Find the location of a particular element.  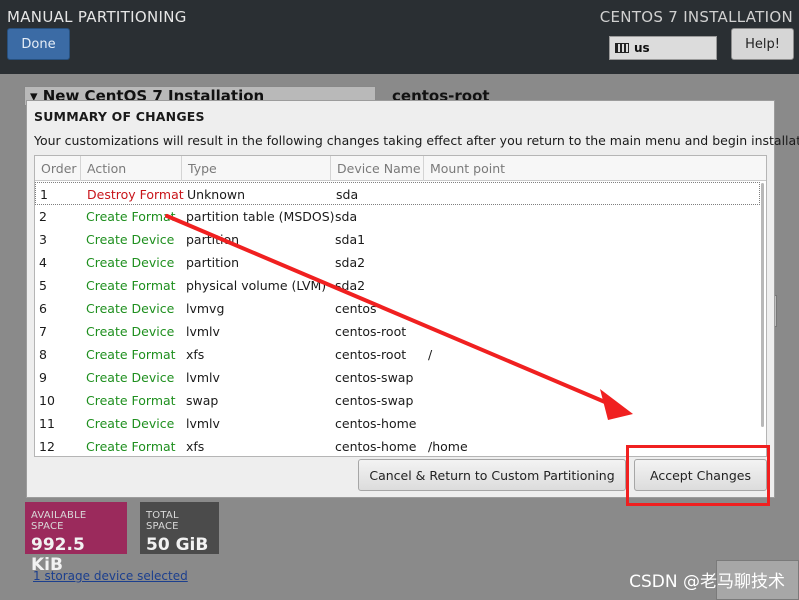

cancel-return-button: Cancel & Return to Custom Partitioning is located at coordinates (492, 475).